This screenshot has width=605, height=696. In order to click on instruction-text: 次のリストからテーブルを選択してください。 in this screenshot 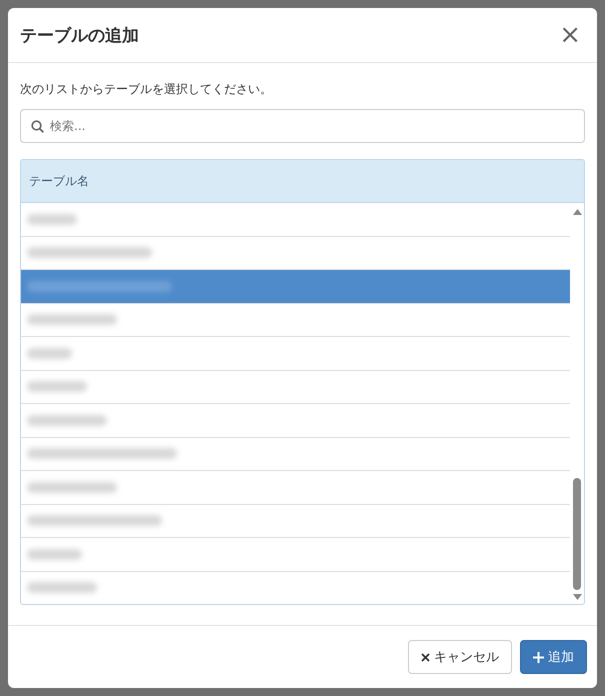, I will do `click(146, 89)`.